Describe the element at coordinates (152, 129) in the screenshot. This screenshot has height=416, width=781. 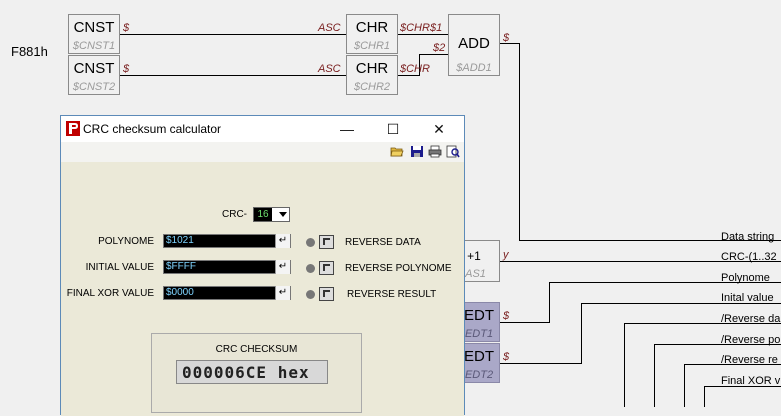
I see `window-title: CRC checksum calculator` at that location.